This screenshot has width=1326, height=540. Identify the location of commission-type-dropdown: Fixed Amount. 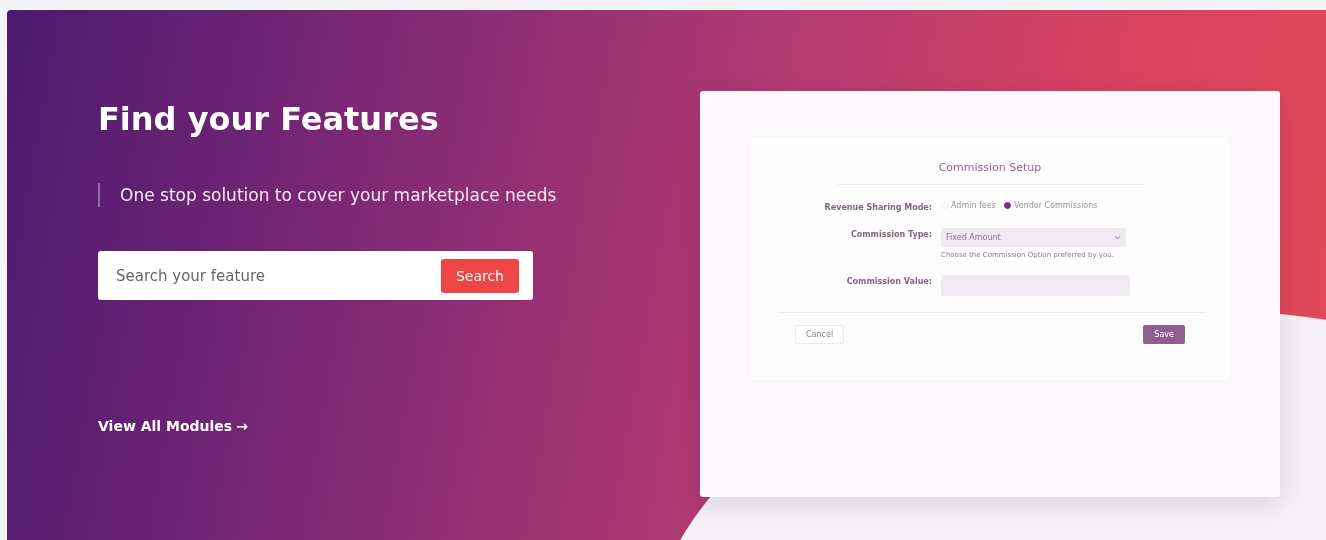
(1033, 237).